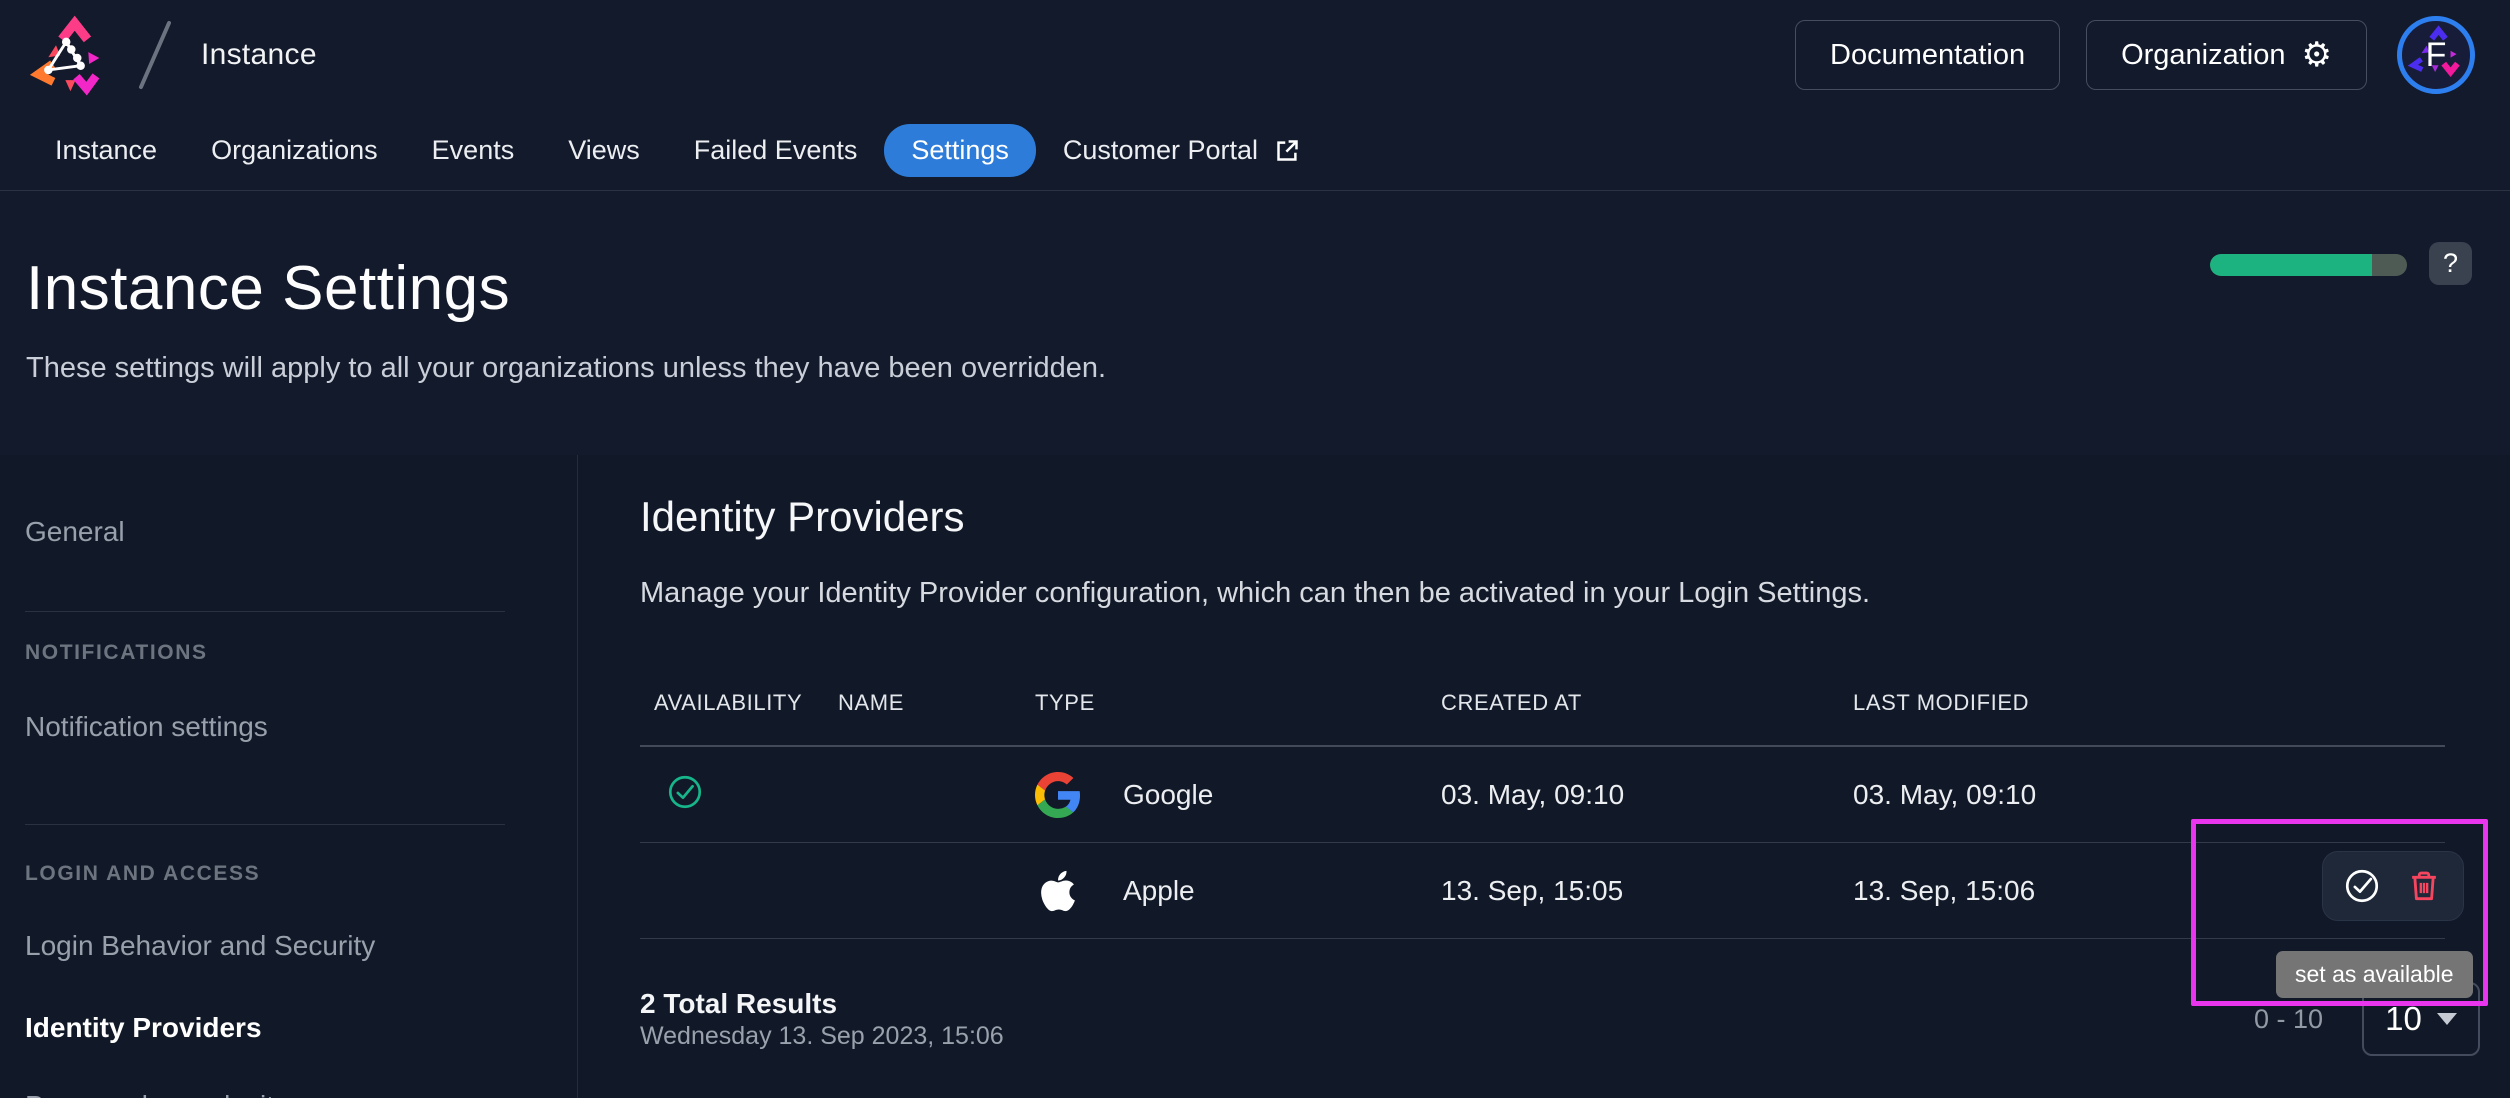  I want to click on sidebar-section-login-and-access: LOGIN AND ACCESS, so click(143, 873).